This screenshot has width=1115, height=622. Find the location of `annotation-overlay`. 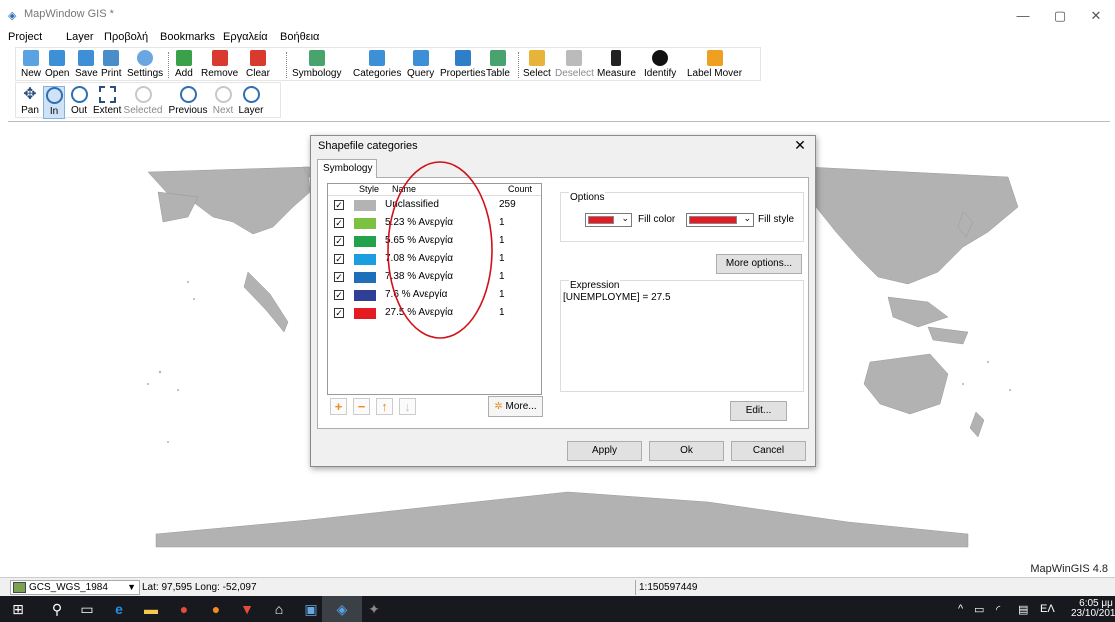

annotation-overlay is located at coordinates (440, 250).